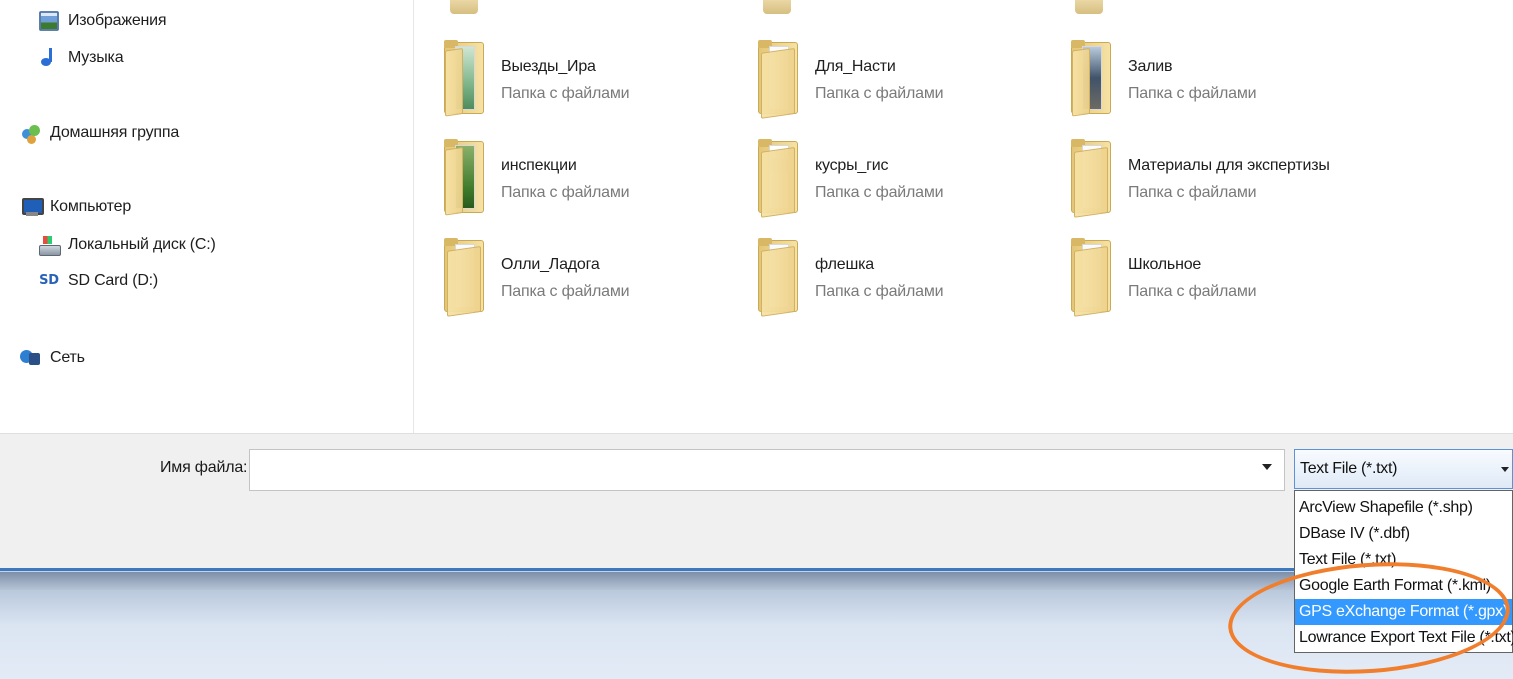 The image size is (1513, 679). I want to click on folder-item: Выезды_Ира Папка с файлами, so click(587, 78).